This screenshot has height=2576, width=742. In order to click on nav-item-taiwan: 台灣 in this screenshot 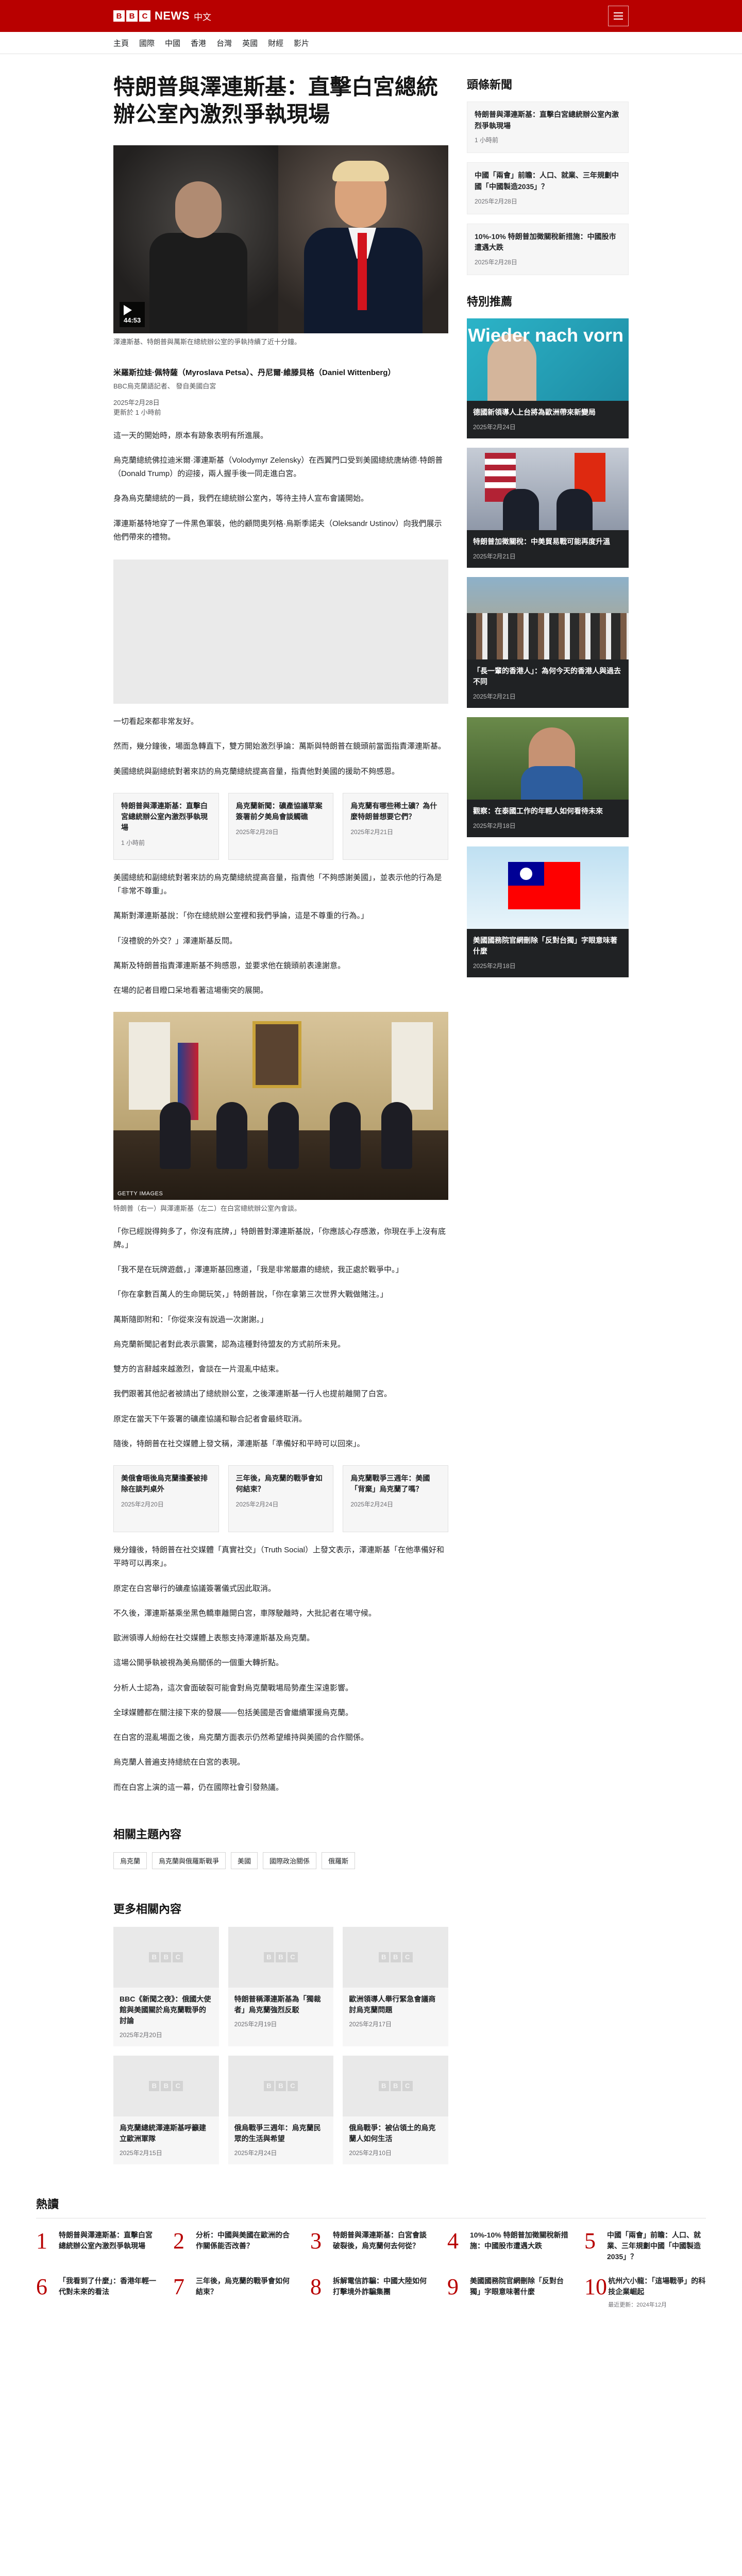, I will do `click(224, 43)`.